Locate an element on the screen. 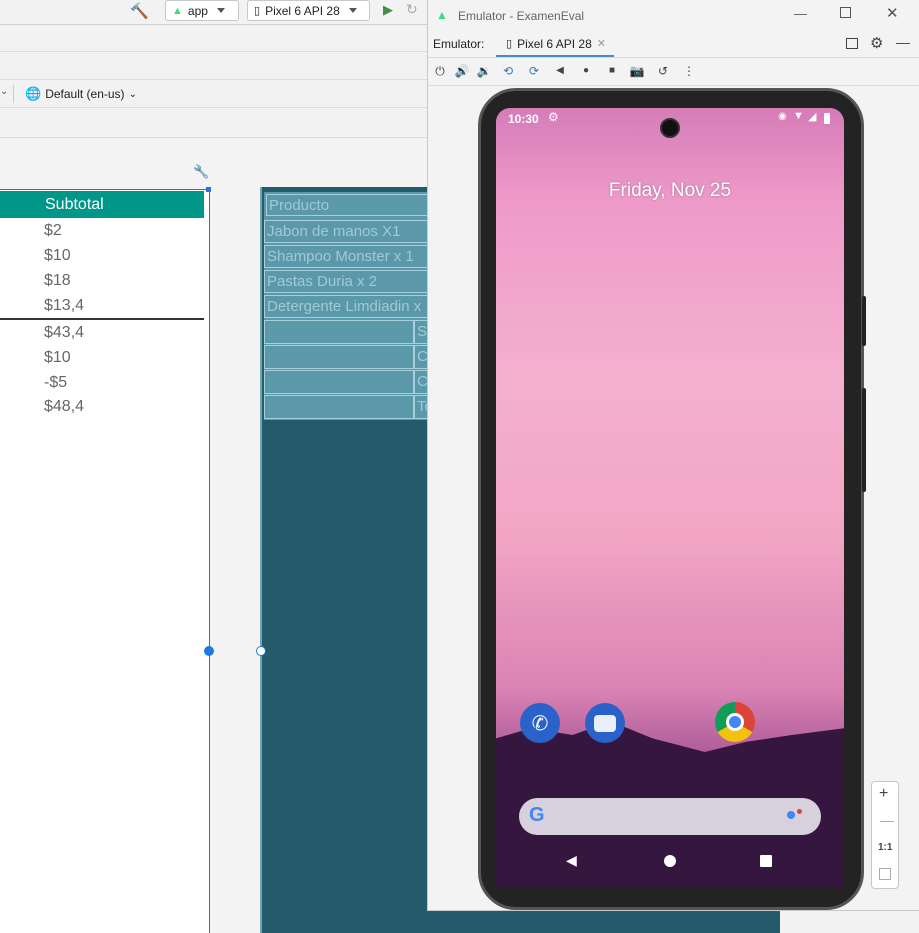 The height and width of the screenshot is (933, 919). chat-bubble-icon is located at coordinates (605, 723).